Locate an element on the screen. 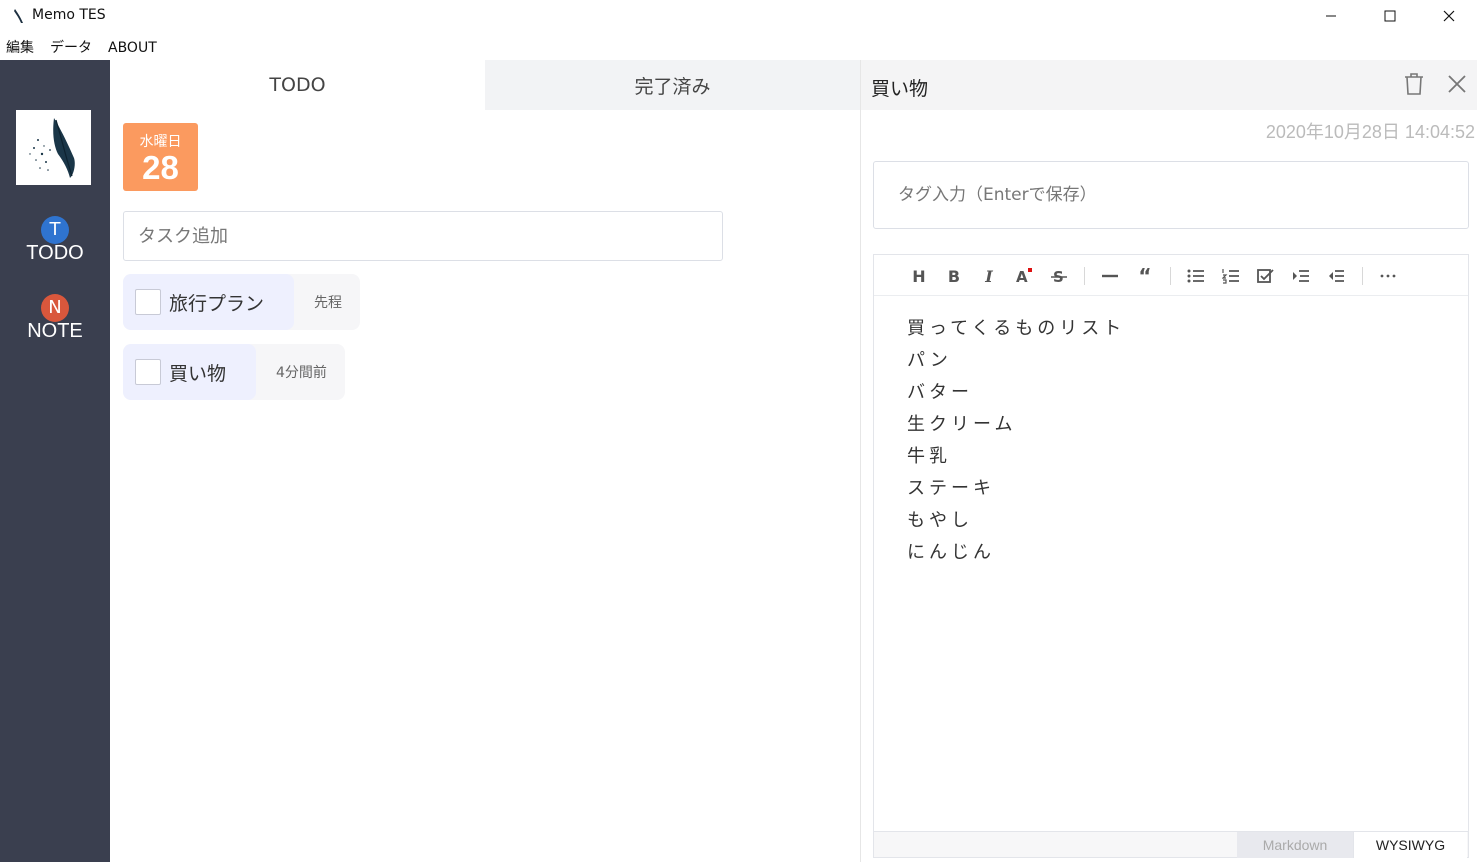 The width and height of the screenshot is (1477, 862). svg-text: A is located at coordinates (1022, 277).